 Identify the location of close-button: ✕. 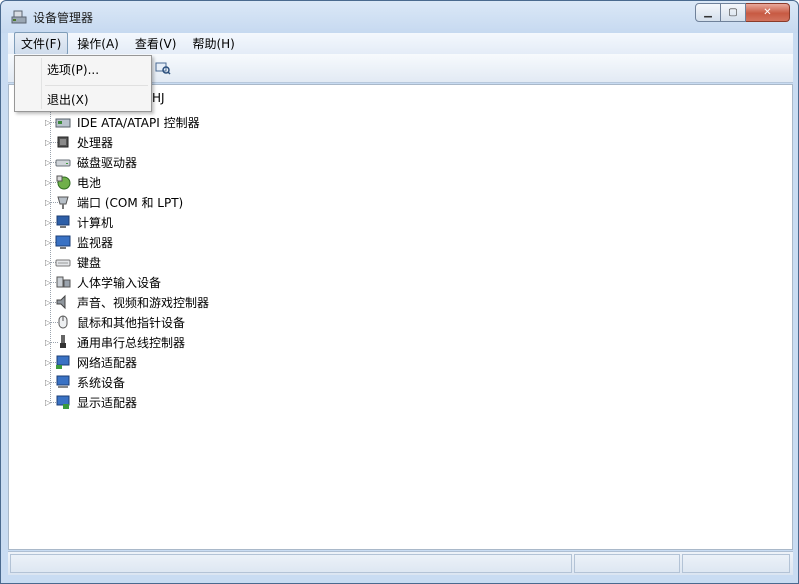
(768, 12).